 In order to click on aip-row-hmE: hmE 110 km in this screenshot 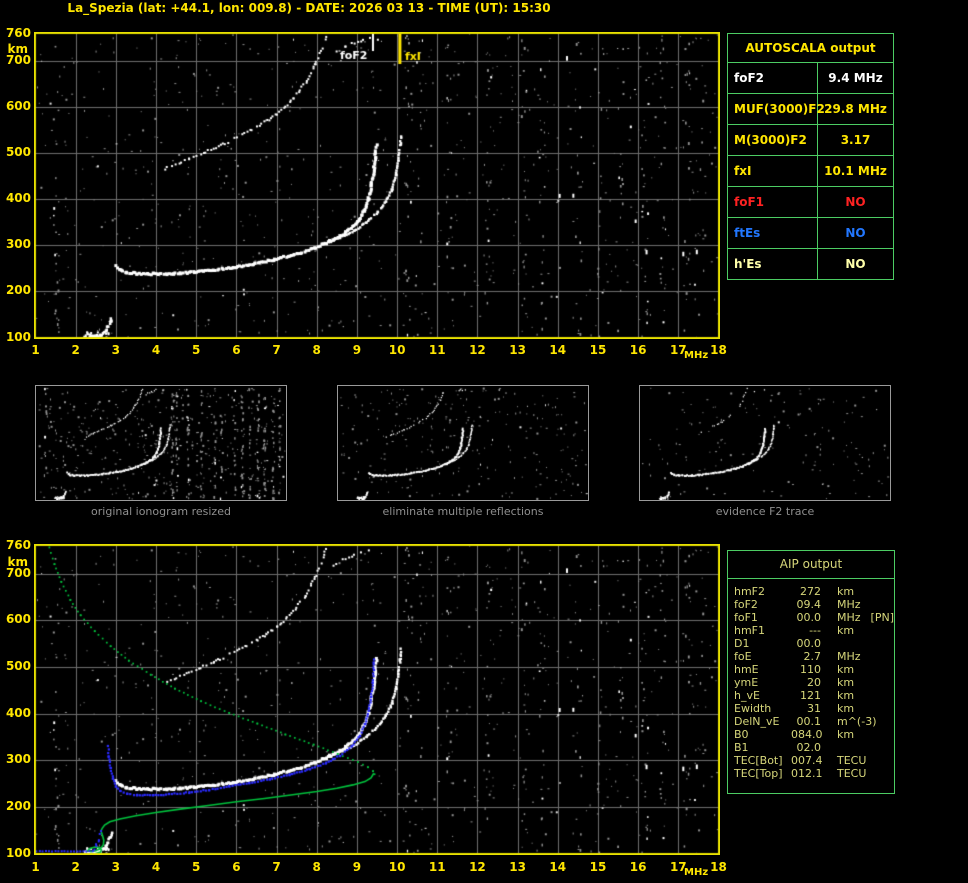, I will do `click(814, 669)`.